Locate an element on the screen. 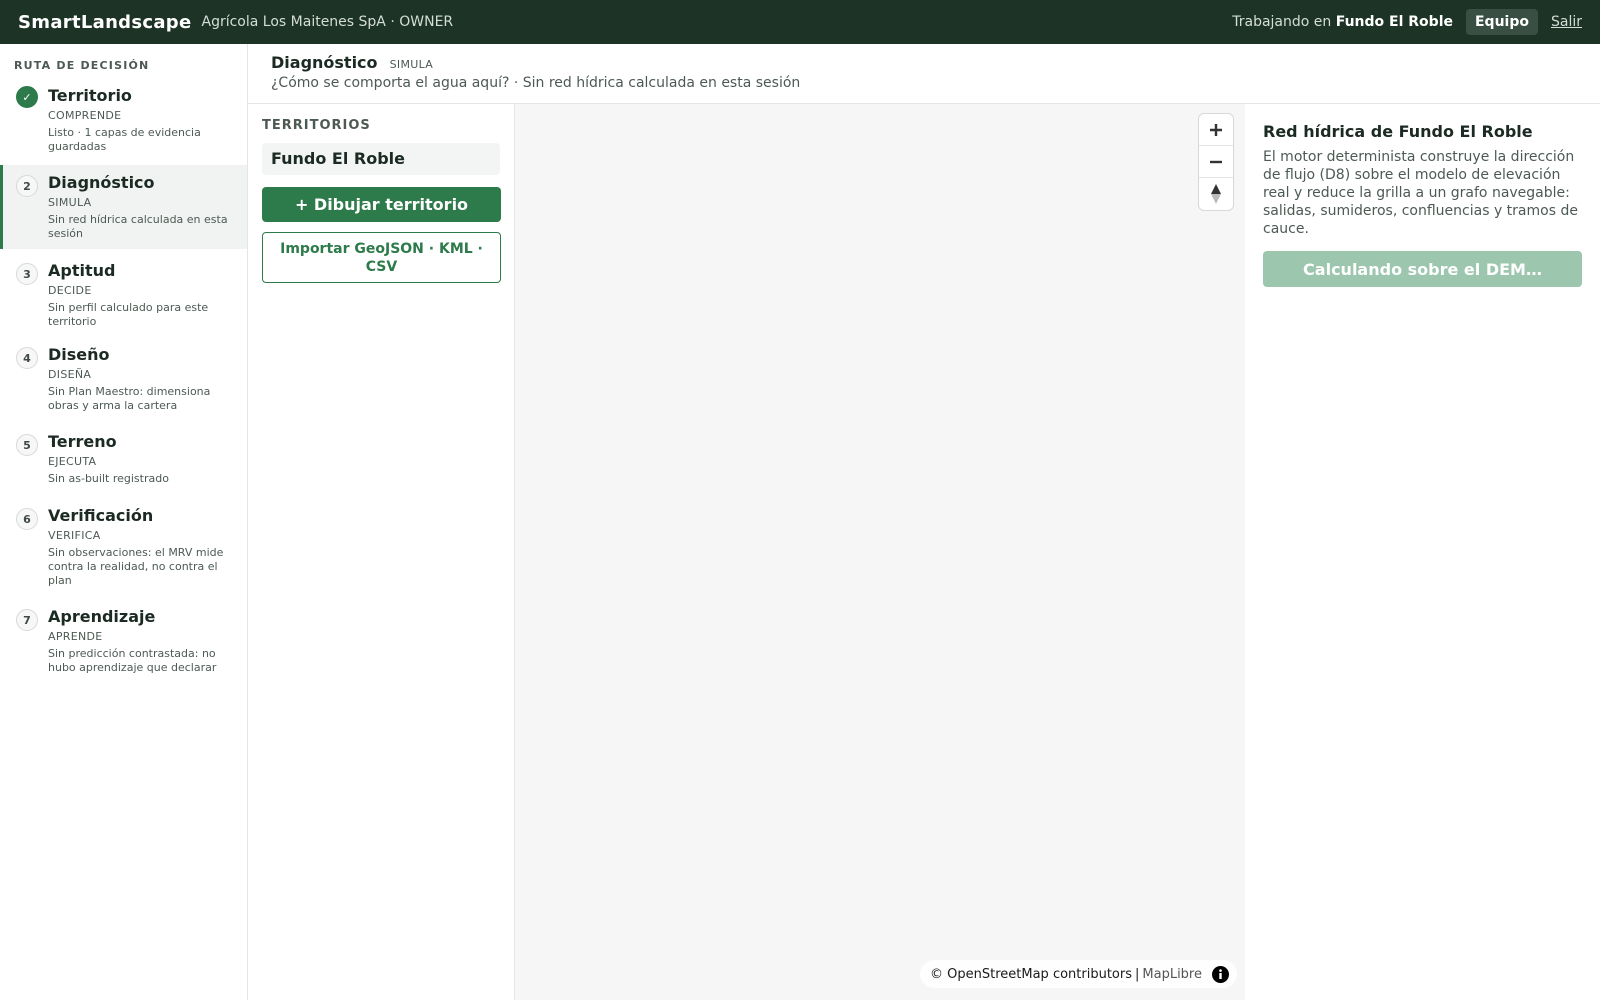 This screenshot has width=1600, height=1000. step-kicker: APRENDE is located at coordinates (75, 636).